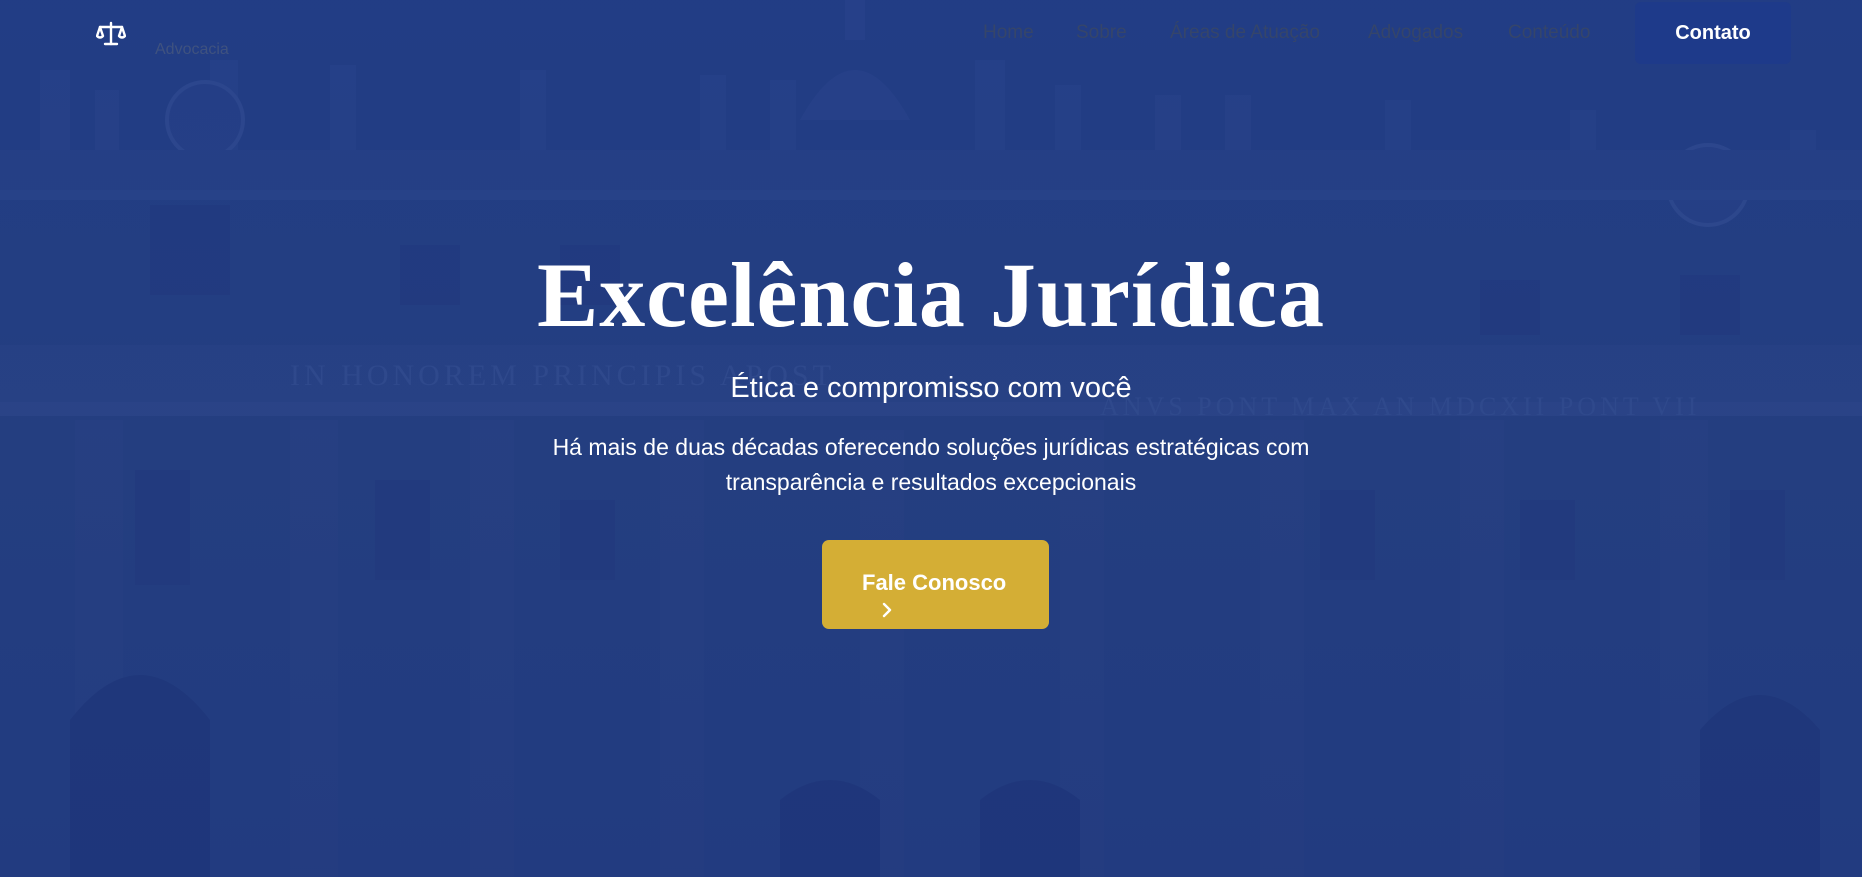  Describe the element at coordinates (931, 388) in the screenshot. I see `hero-subtitle: Ética e compromisso com você` at that location.